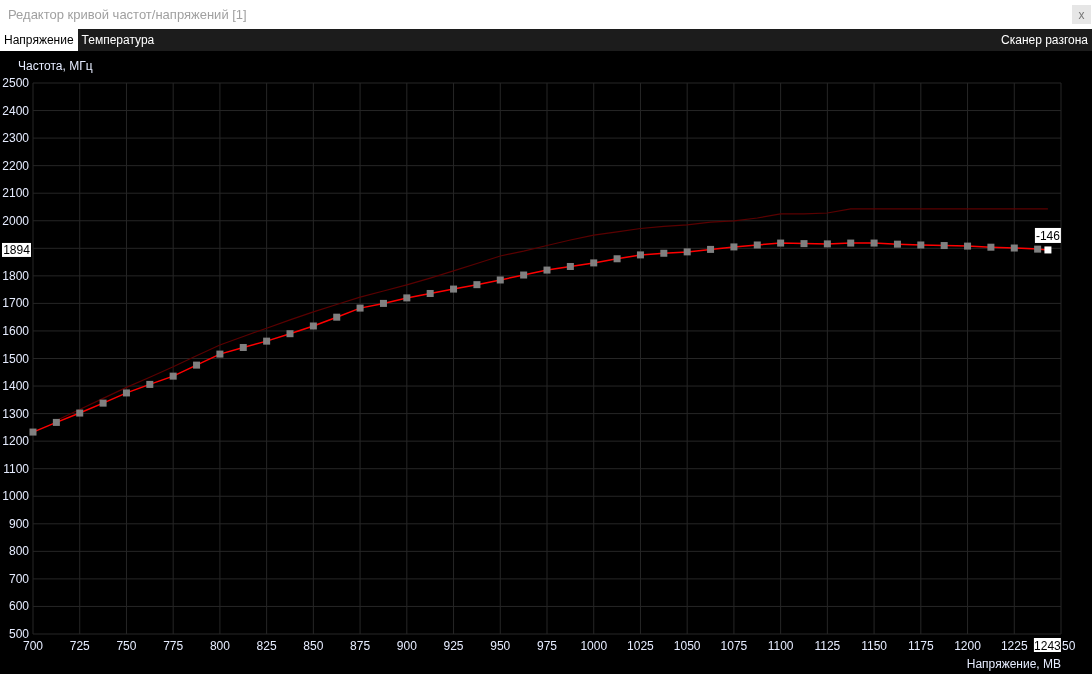  Describe the element at coordinates (687, 646) in the screenshot. I see `x-tick-label: 1050` at that location.